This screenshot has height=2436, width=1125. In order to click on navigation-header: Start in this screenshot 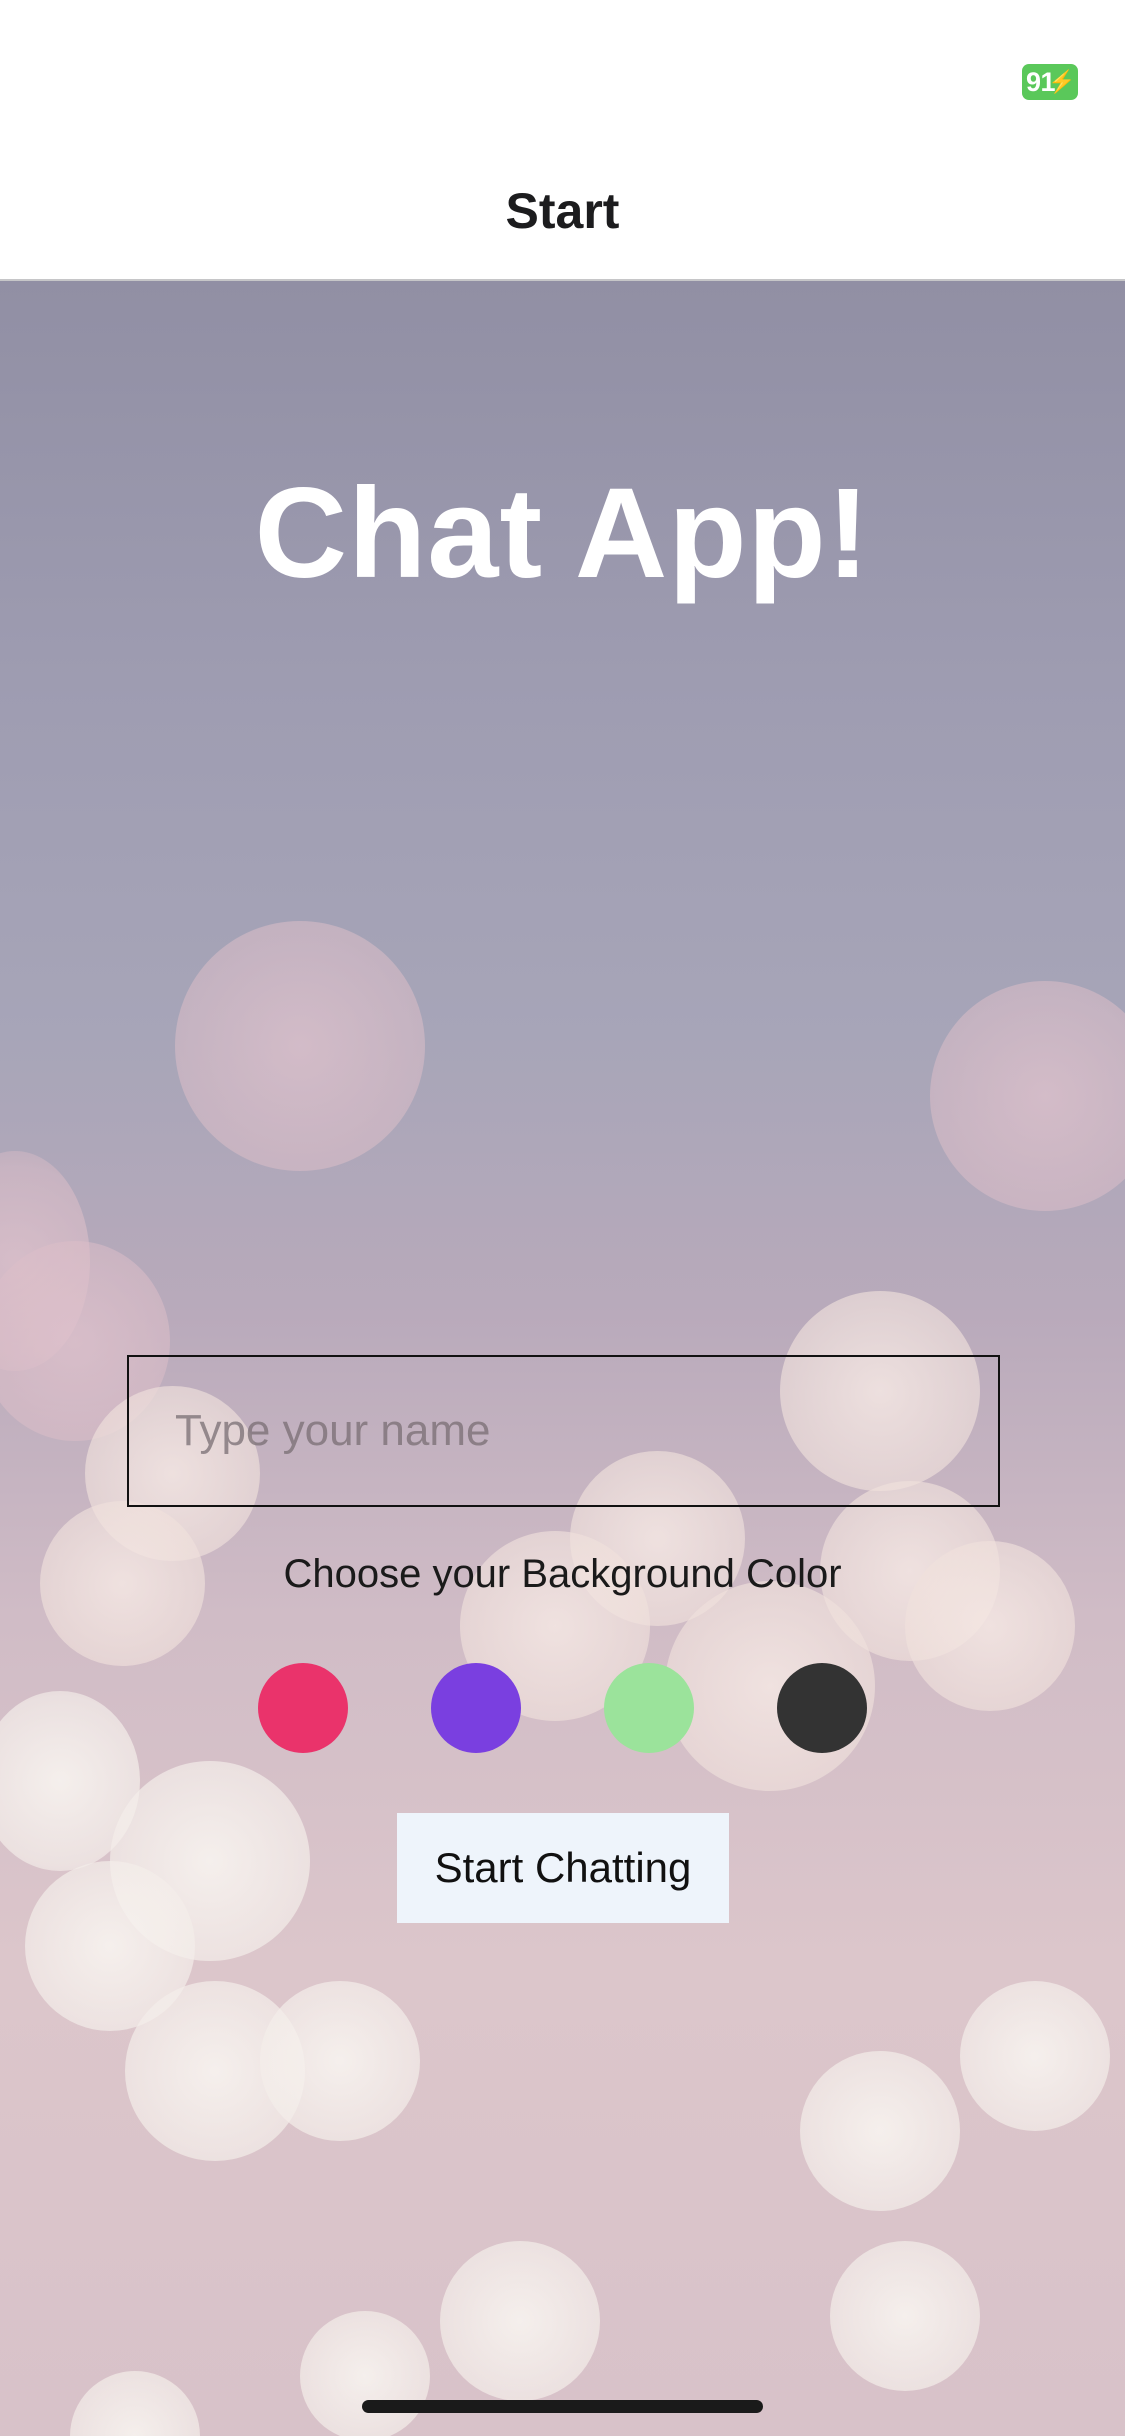, I will do `click(562, 210)`.